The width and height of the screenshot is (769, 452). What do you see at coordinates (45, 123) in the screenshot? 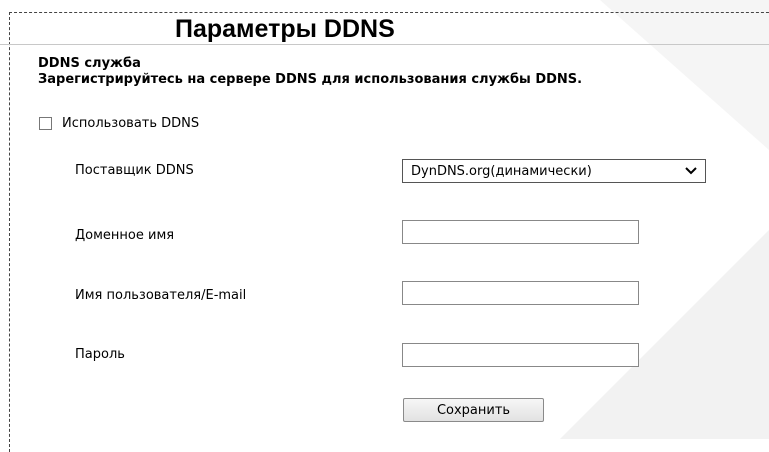
I see `use-ddns-checkbox` at bounding box center [45, 123].